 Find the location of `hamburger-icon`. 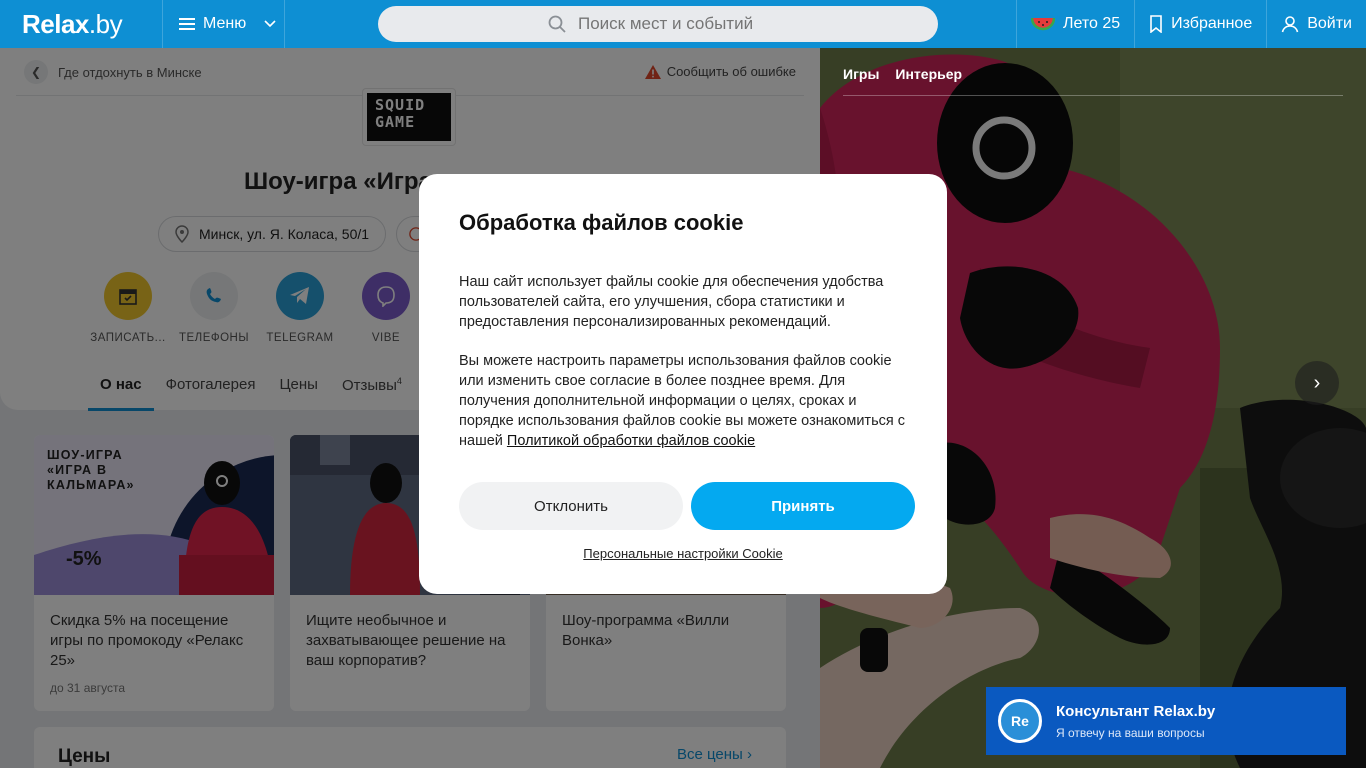

hamburger-icon is located at coordinates (187, 24).